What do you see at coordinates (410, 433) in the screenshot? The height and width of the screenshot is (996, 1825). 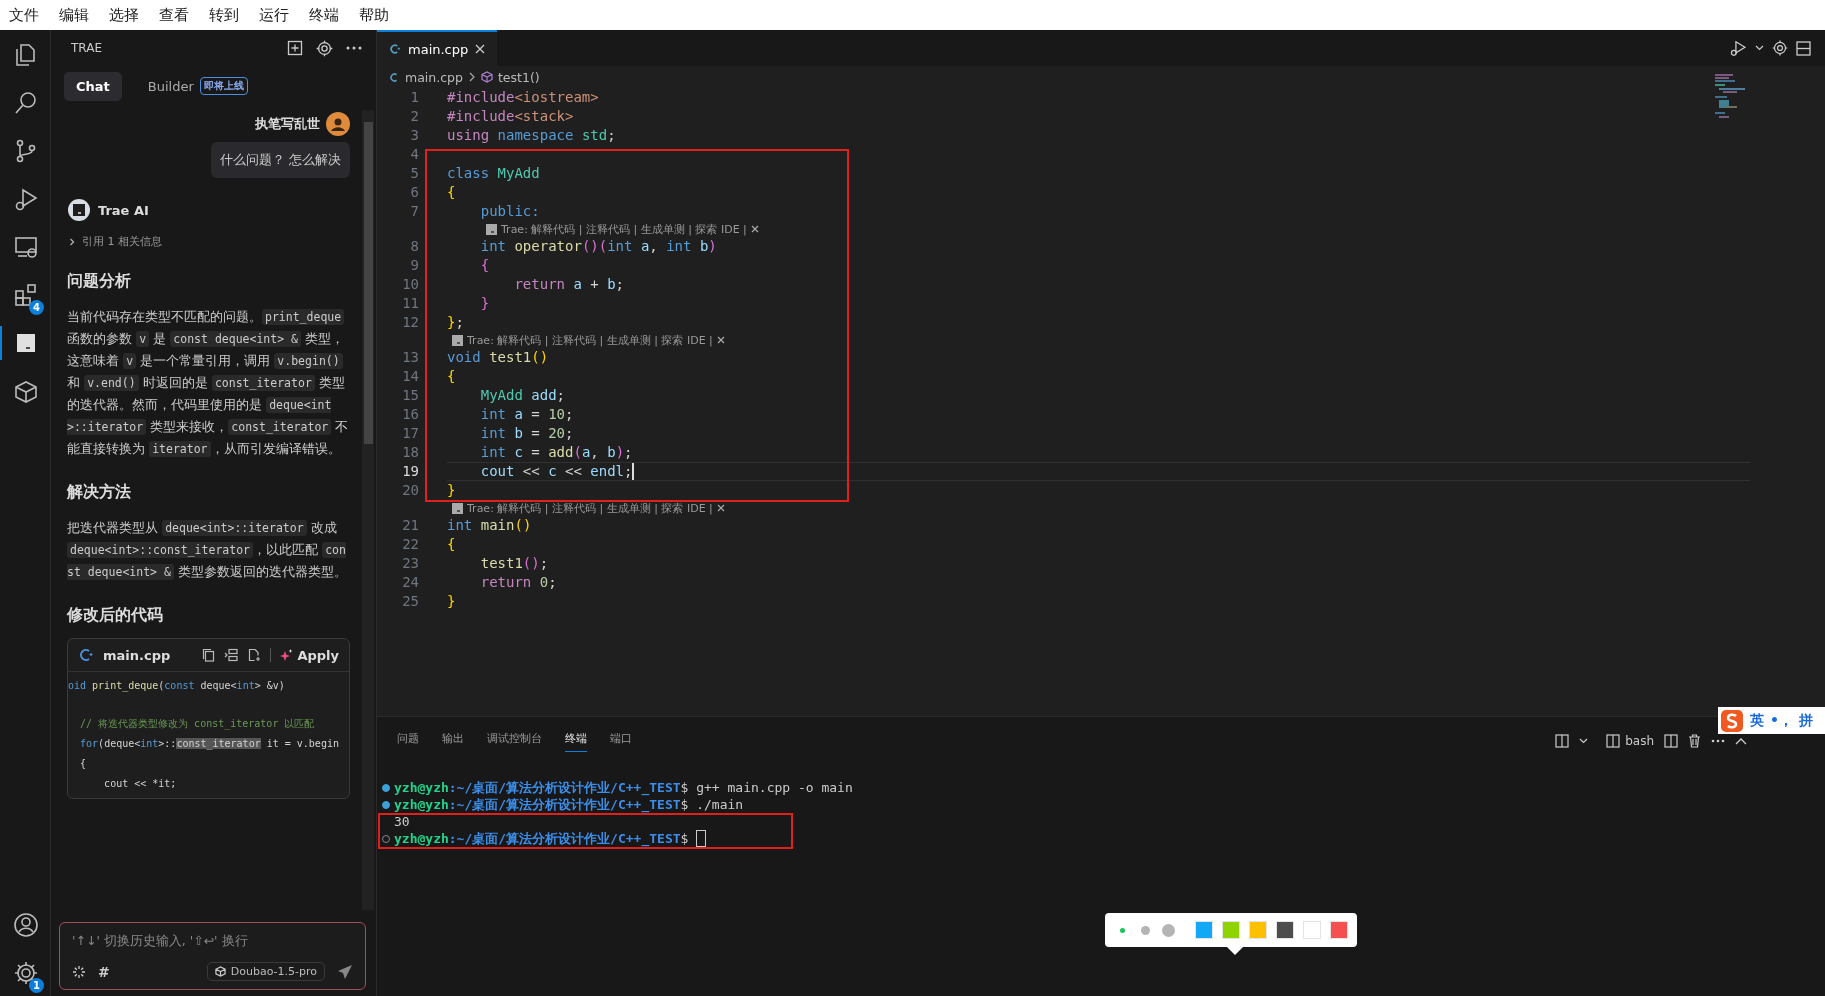 I see `line-number: 17` at bounding box center [410, 433].